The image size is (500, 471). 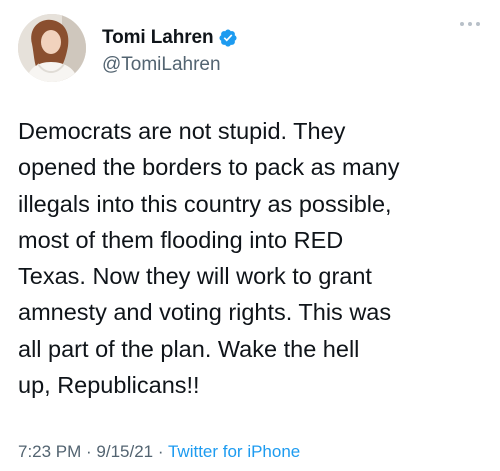 I want to click on tweet-line: illegals into this country as possible,, so click(x=205, y=203).